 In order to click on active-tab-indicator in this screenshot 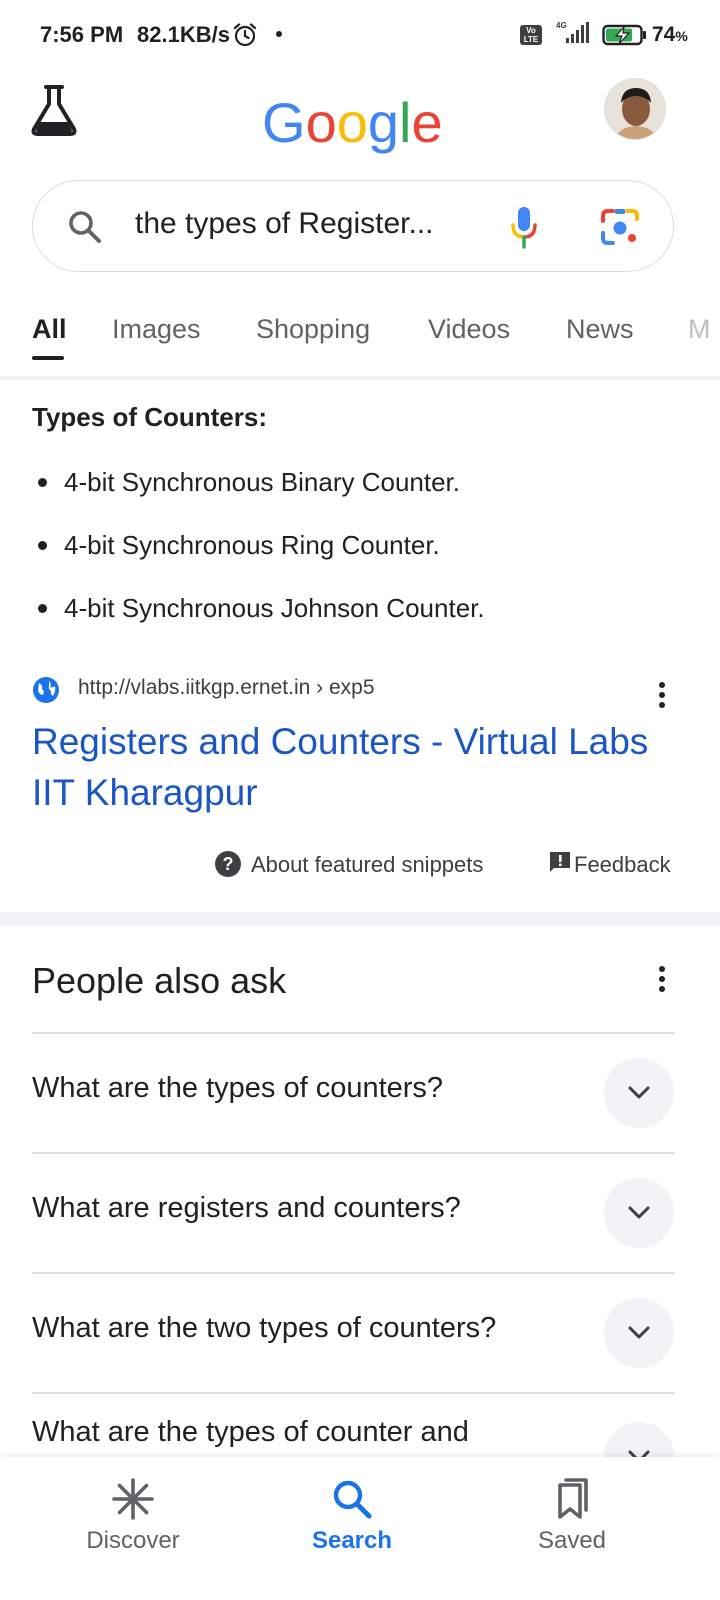, I will do `click(48, 358)`.